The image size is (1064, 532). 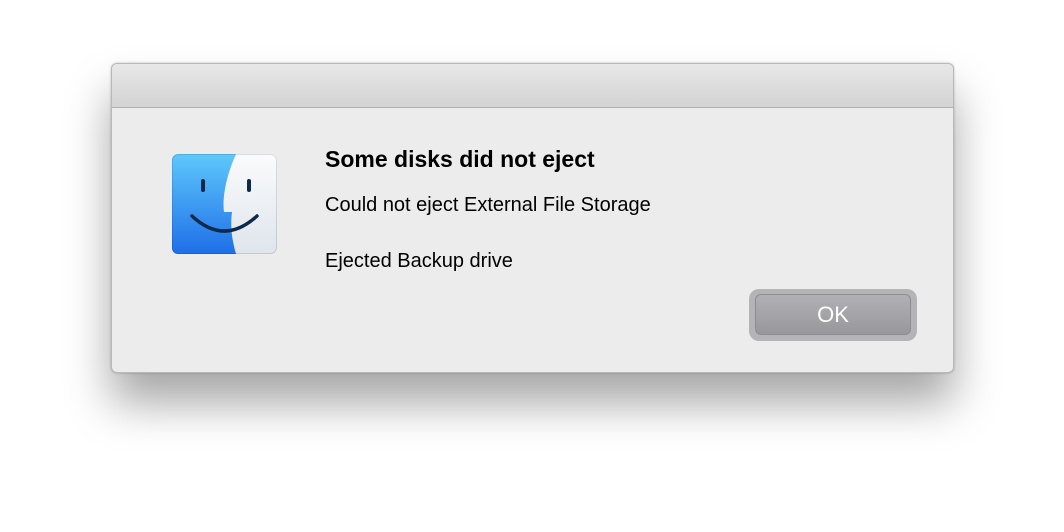 What do you see at coordinates (419, 261) in the screenshot?
I see `dialog-message-eject-succeeded: Ejected Backup drive` at bounding box center [419, 261].